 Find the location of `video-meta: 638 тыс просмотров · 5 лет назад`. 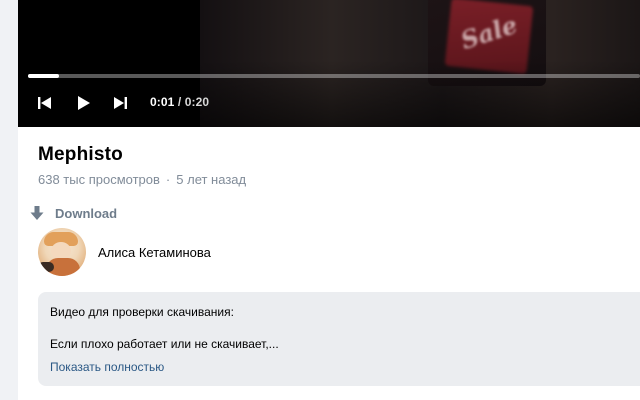

video-meta: 638 тыс просмотров · 5 лет назад is located at coordinates (142, 179).